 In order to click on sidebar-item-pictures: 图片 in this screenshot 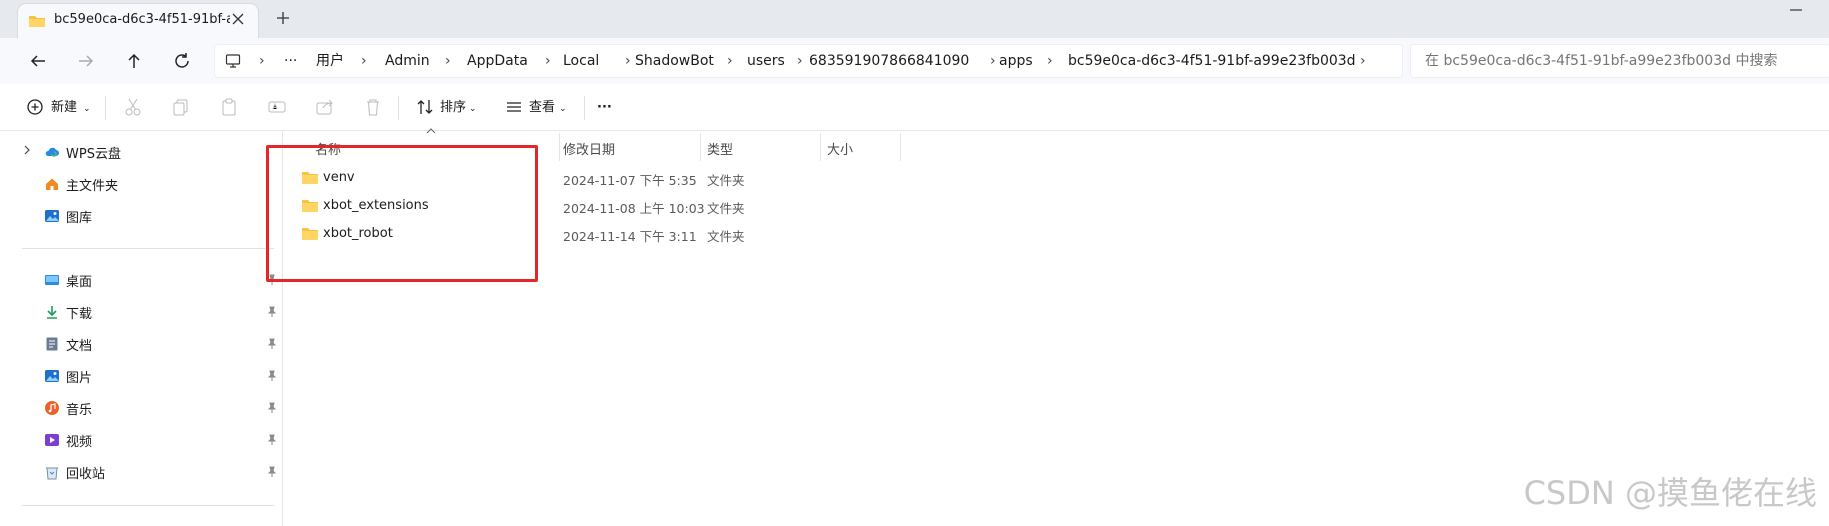, I will do `click(160, 376)`.